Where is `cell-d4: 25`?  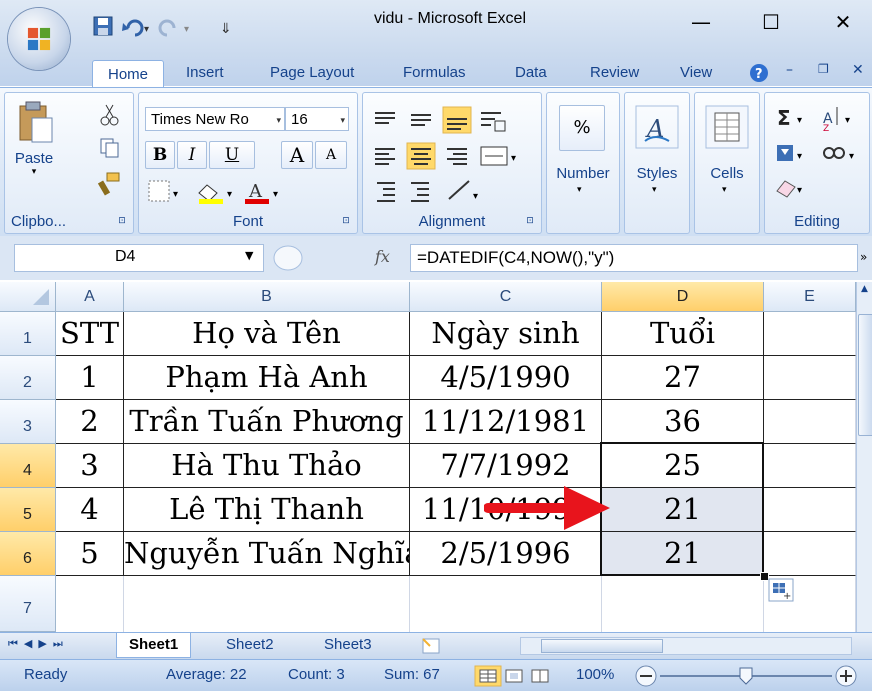
cell-d4: 25 is located at coordinates (683, 466).